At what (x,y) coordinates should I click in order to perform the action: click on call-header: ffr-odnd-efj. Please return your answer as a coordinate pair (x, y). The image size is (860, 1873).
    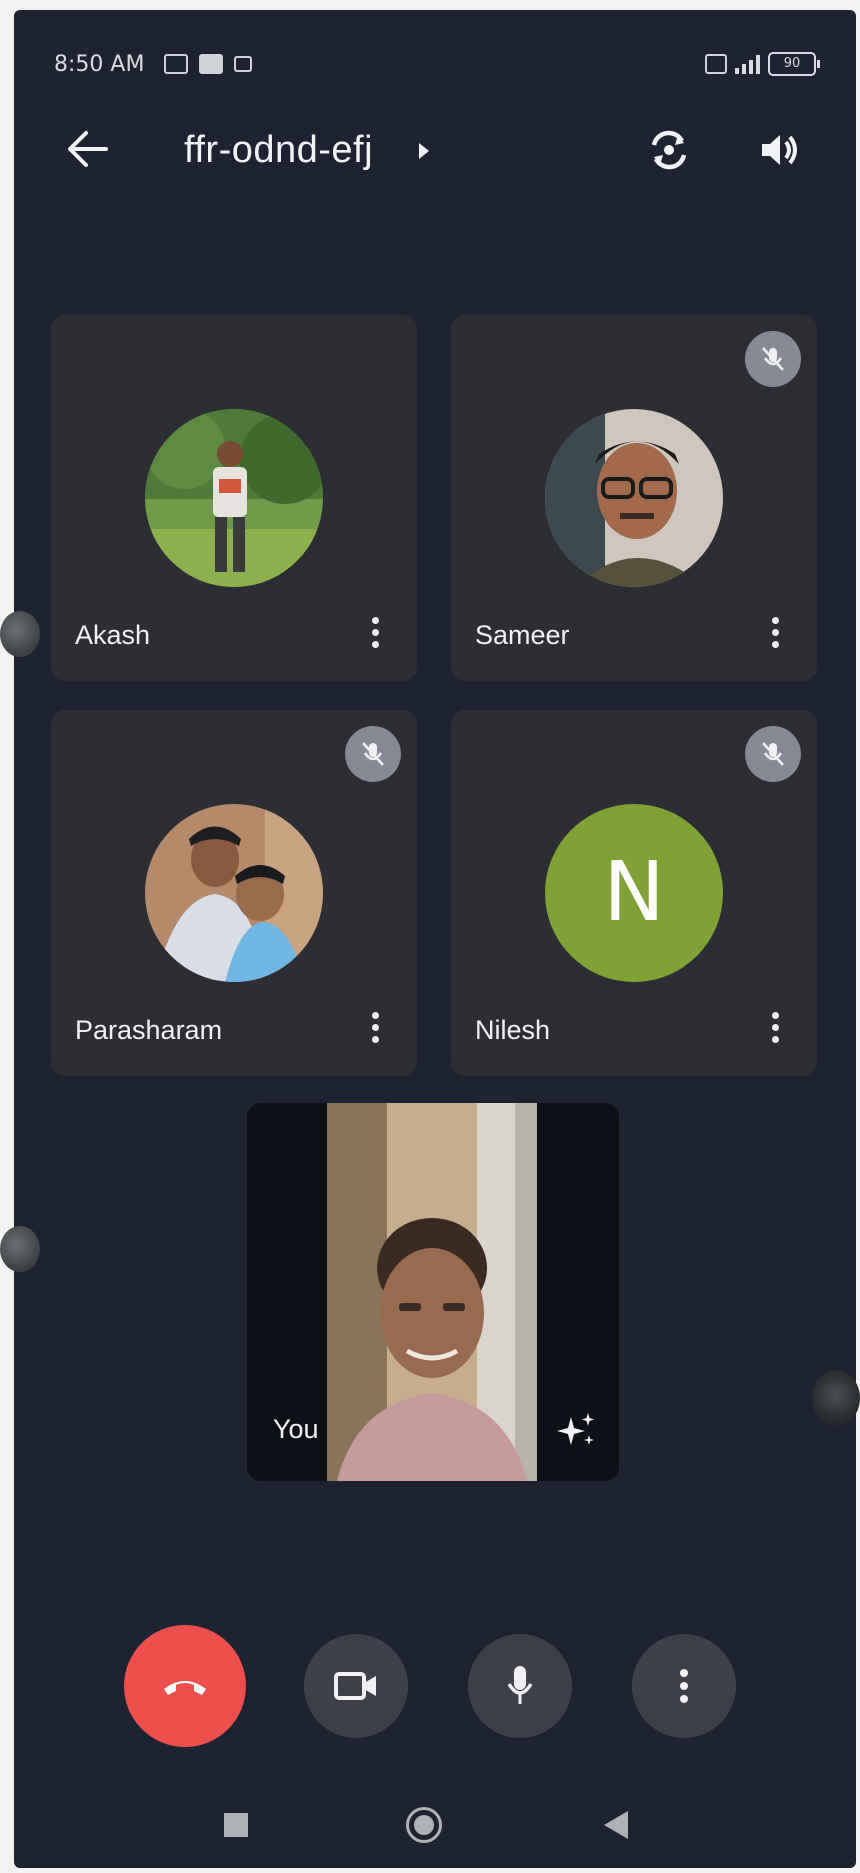
    Looking at the image, I should click on (435, 150).